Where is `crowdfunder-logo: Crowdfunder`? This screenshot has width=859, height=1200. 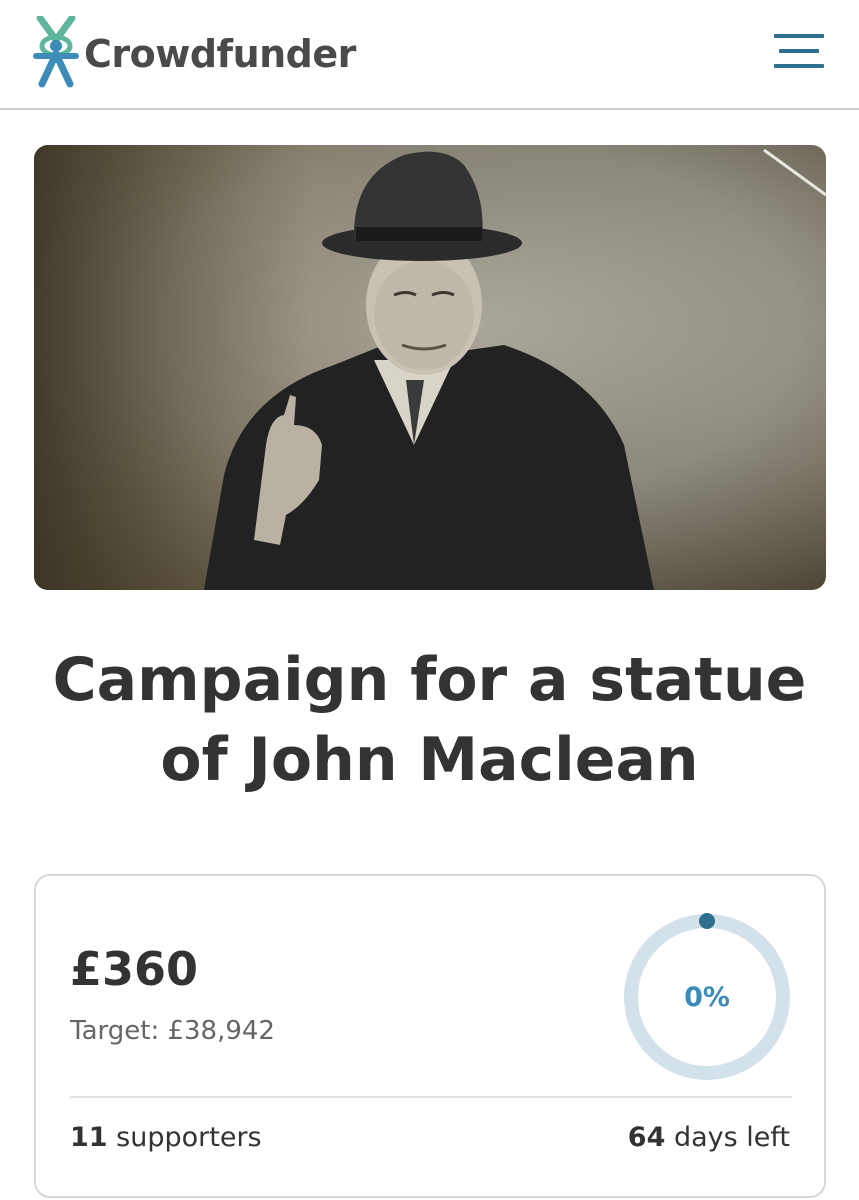
crowdfunder-logo: Crowdfunder is located at coordinates (194, 52).